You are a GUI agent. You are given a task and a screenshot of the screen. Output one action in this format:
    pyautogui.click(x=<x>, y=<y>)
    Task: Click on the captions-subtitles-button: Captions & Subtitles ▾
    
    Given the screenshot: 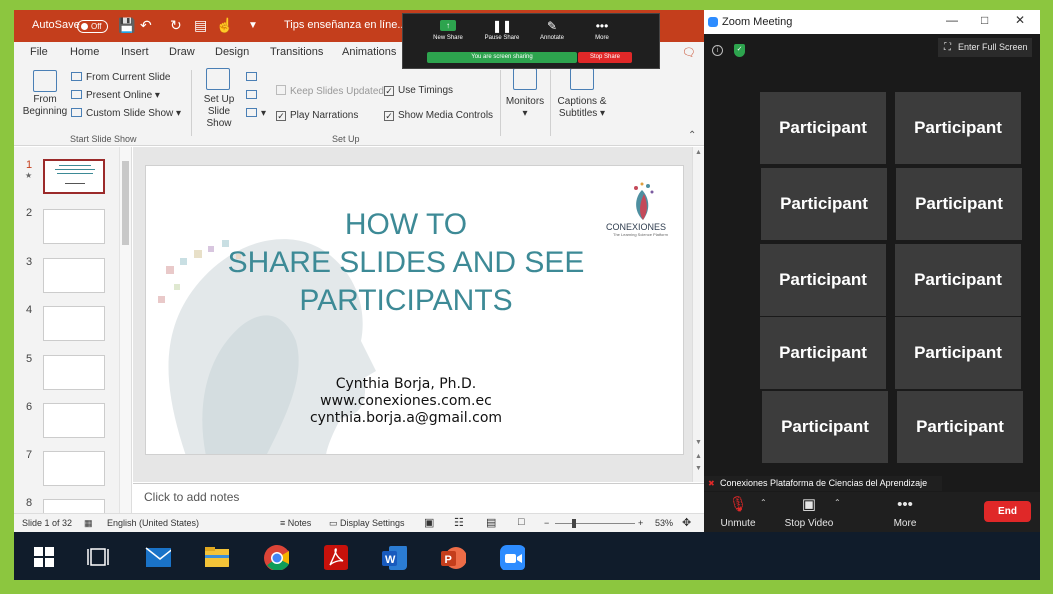 What is the action you would take?
    pyautogui.click(x=582, y=94)
    